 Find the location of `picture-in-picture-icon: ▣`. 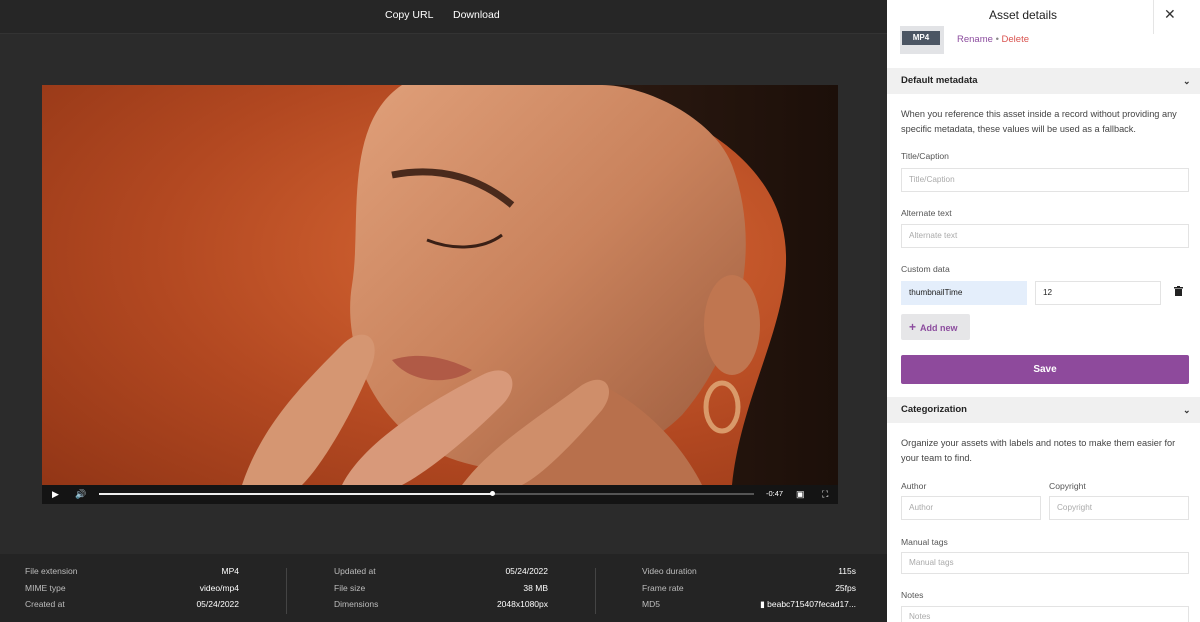

picture-in-picture-icon: ▣ is located at coordinates (800, 494).